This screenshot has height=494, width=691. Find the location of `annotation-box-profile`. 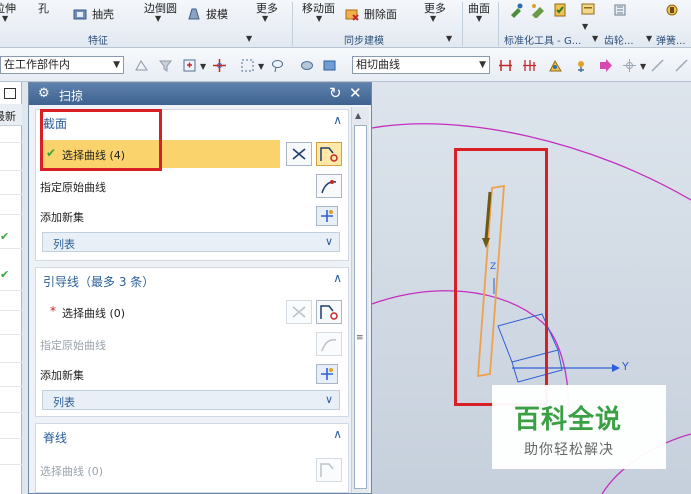

annotation-box-profile is located at coordinates (101, 140).